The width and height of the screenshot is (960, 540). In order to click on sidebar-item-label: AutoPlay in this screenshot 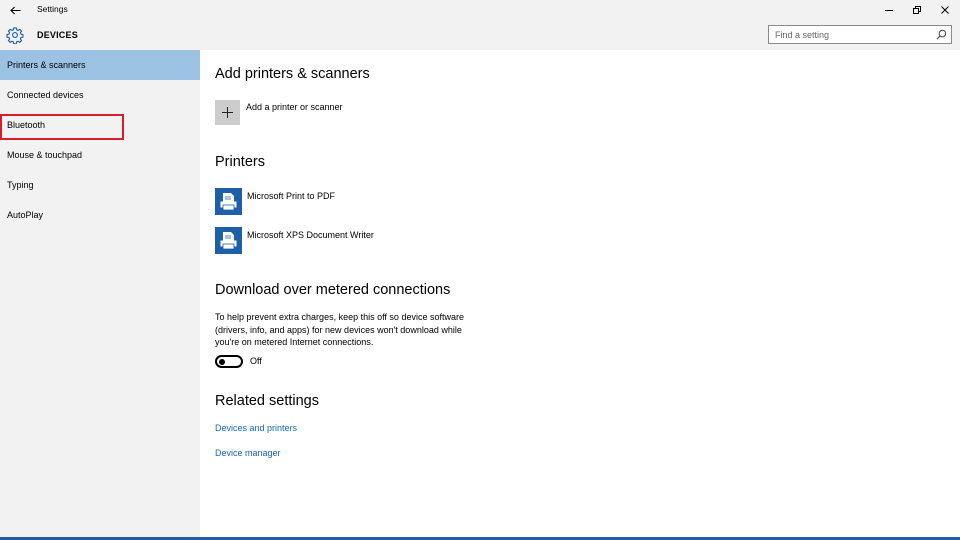, I will do `click(25, 215)`.